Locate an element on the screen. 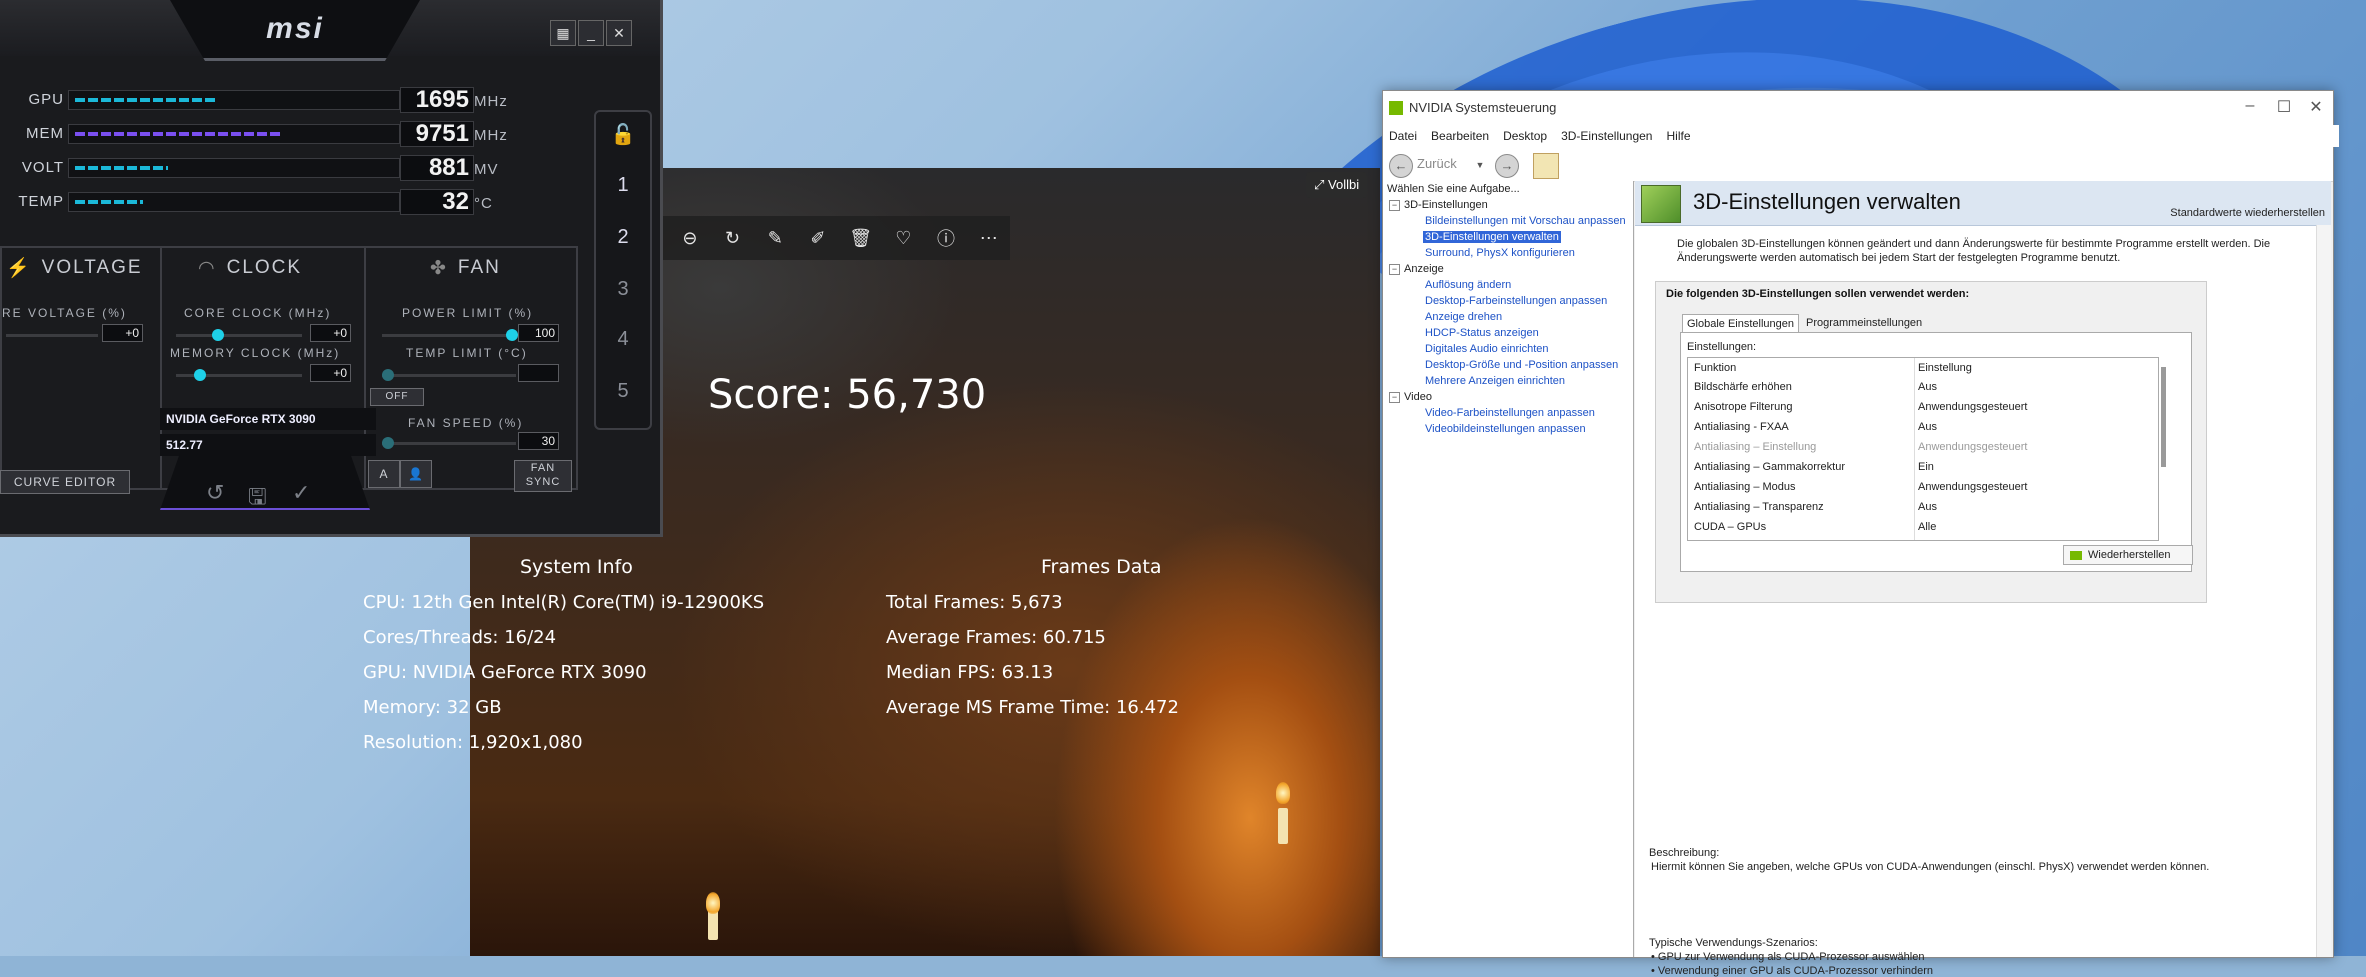 The width and height of the screenshot is (2366, 977). table-row: Anisotrope Filterung Anwendungsgesteuert is located at coordinates (1923, 408).